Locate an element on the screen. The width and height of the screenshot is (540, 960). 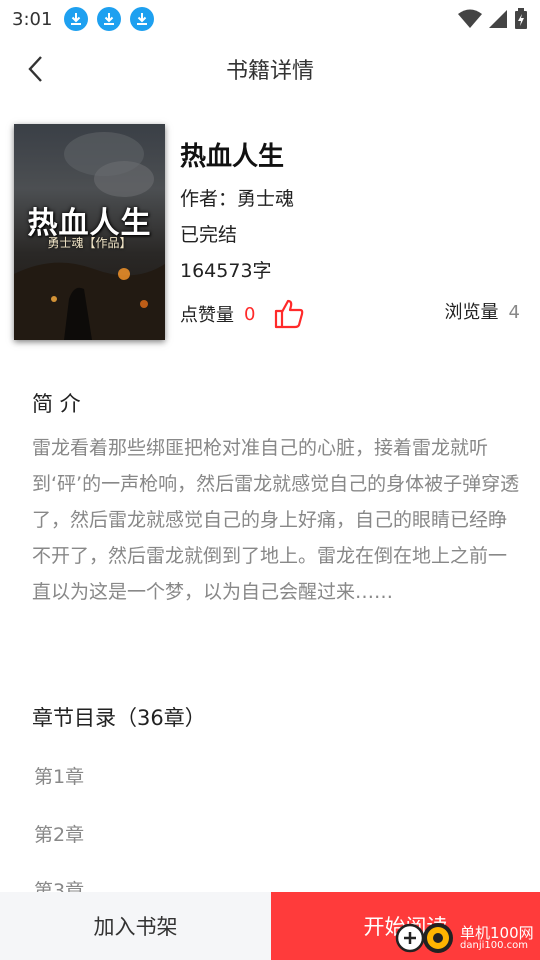
cover-author: 勇士魂【作品】 is located at coordinates (89, 243).